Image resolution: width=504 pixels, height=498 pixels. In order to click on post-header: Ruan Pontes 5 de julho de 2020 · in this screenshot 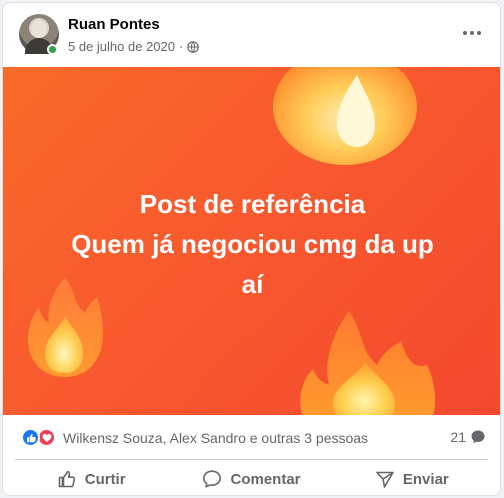, I will do `click(251, 34)`.